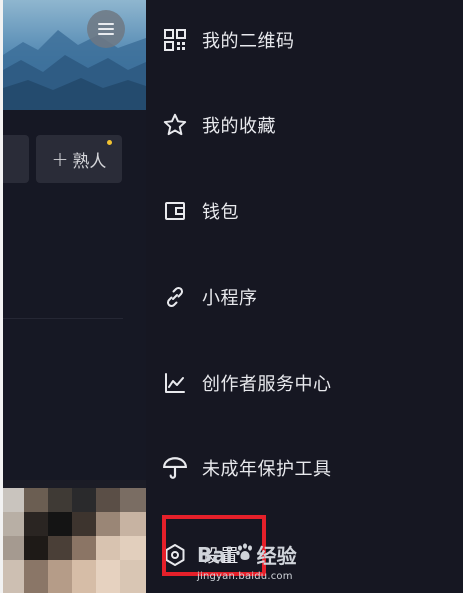  What do you see at coordinates (175, 40) in the screenshot?
I see `qr-code-icon` at bounding box center [175, 40].